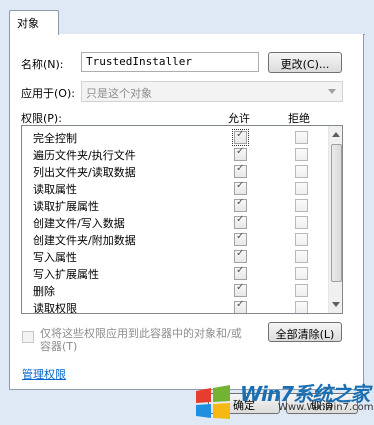 The width and height of the screenshot is (374, 425). What do you see at coordinates (172, 204) in the screenshot?
I see `permission-row: 读取扩展属性` at bounding box center [172, 204].